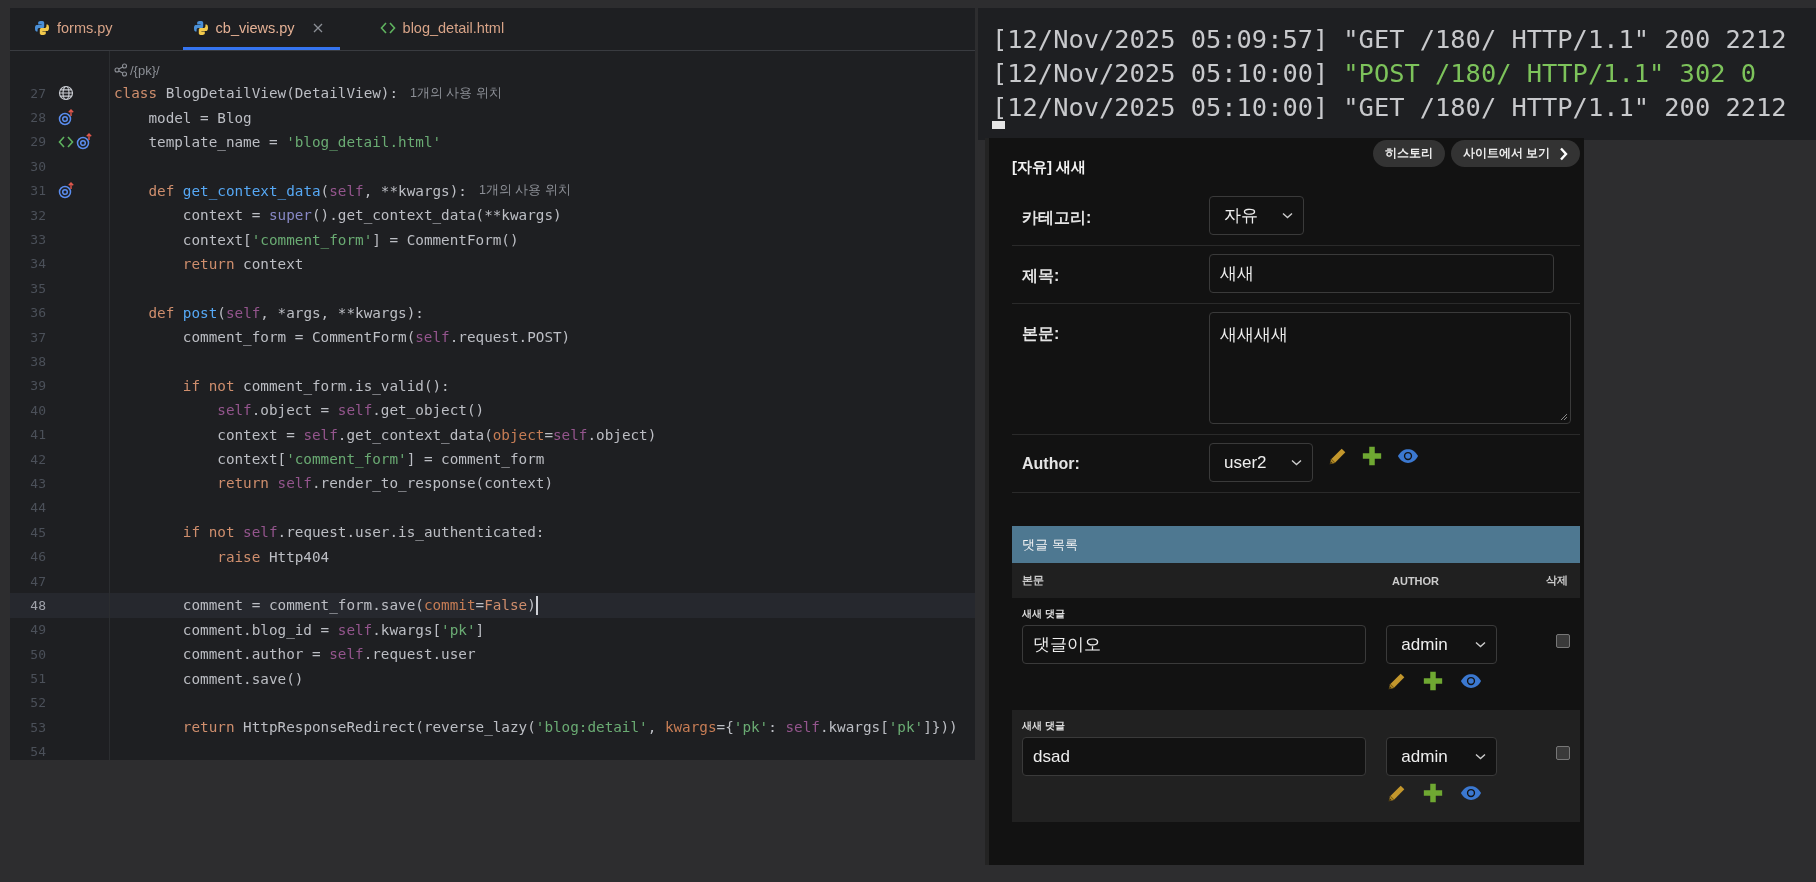  Describe the element at coordinates (1563, 416) in the screenshot. I see `resize-handle-icon` at that location.